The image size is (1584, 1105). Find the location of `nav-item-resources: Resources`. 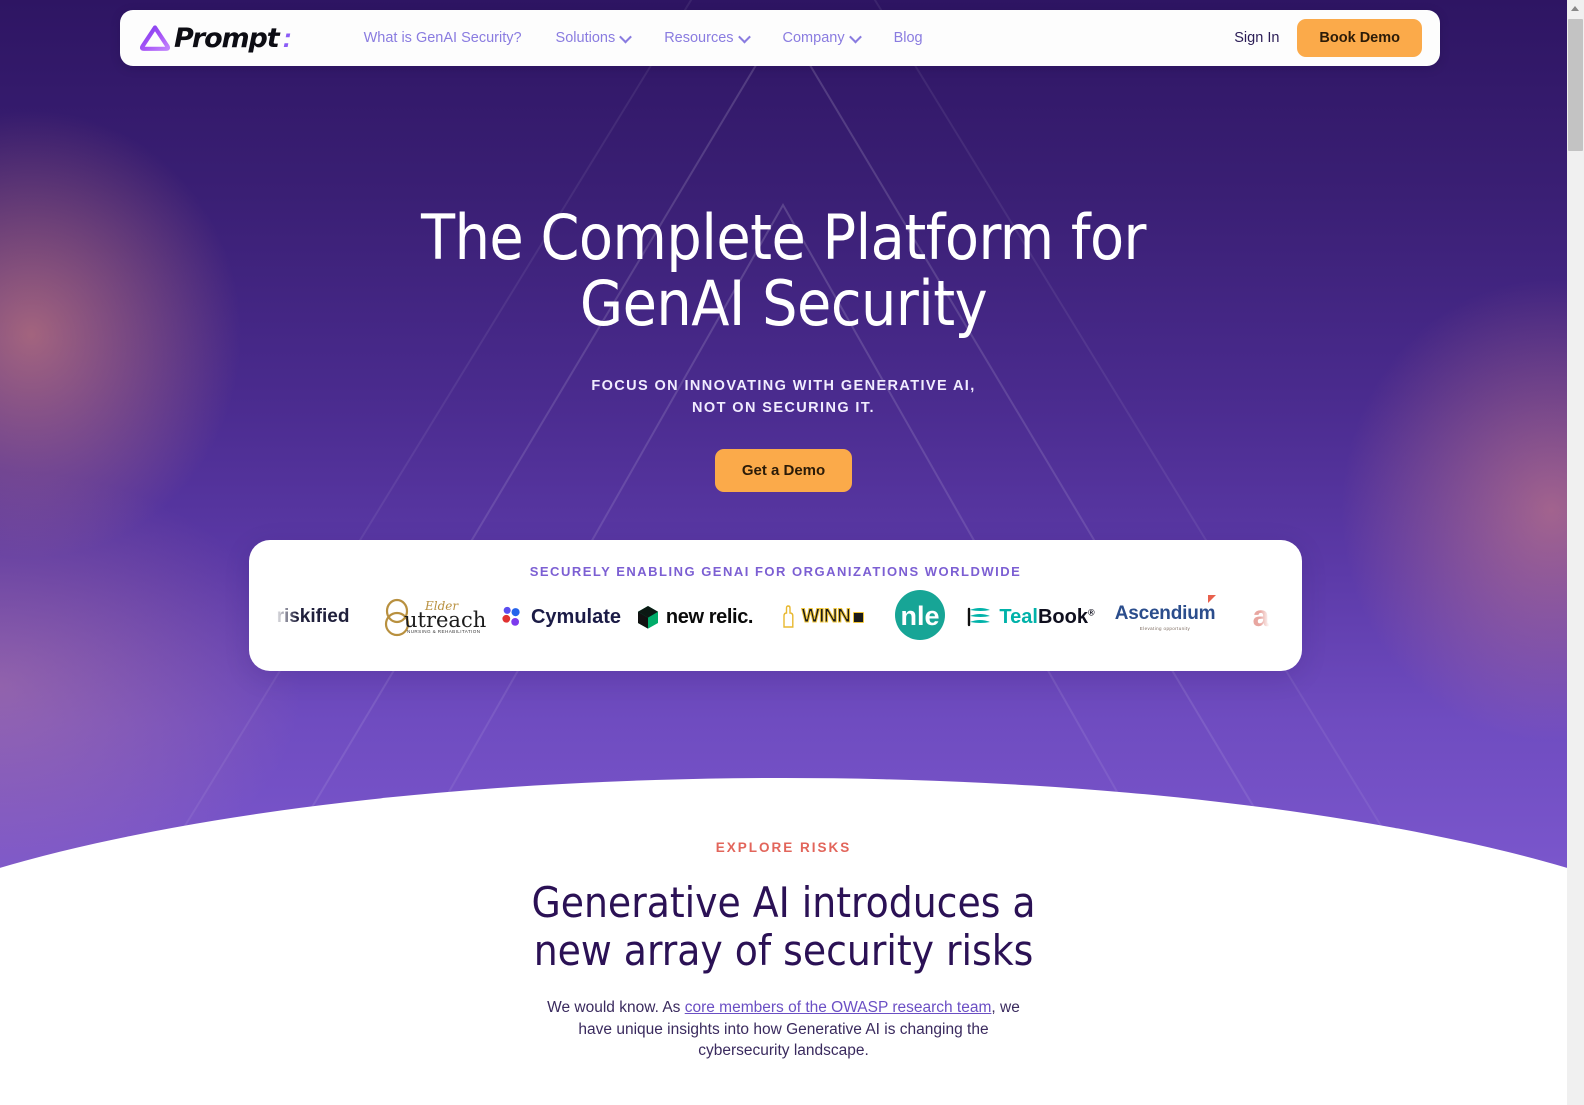

nav-item-resources: Resources is located at coordinates (707, 38).